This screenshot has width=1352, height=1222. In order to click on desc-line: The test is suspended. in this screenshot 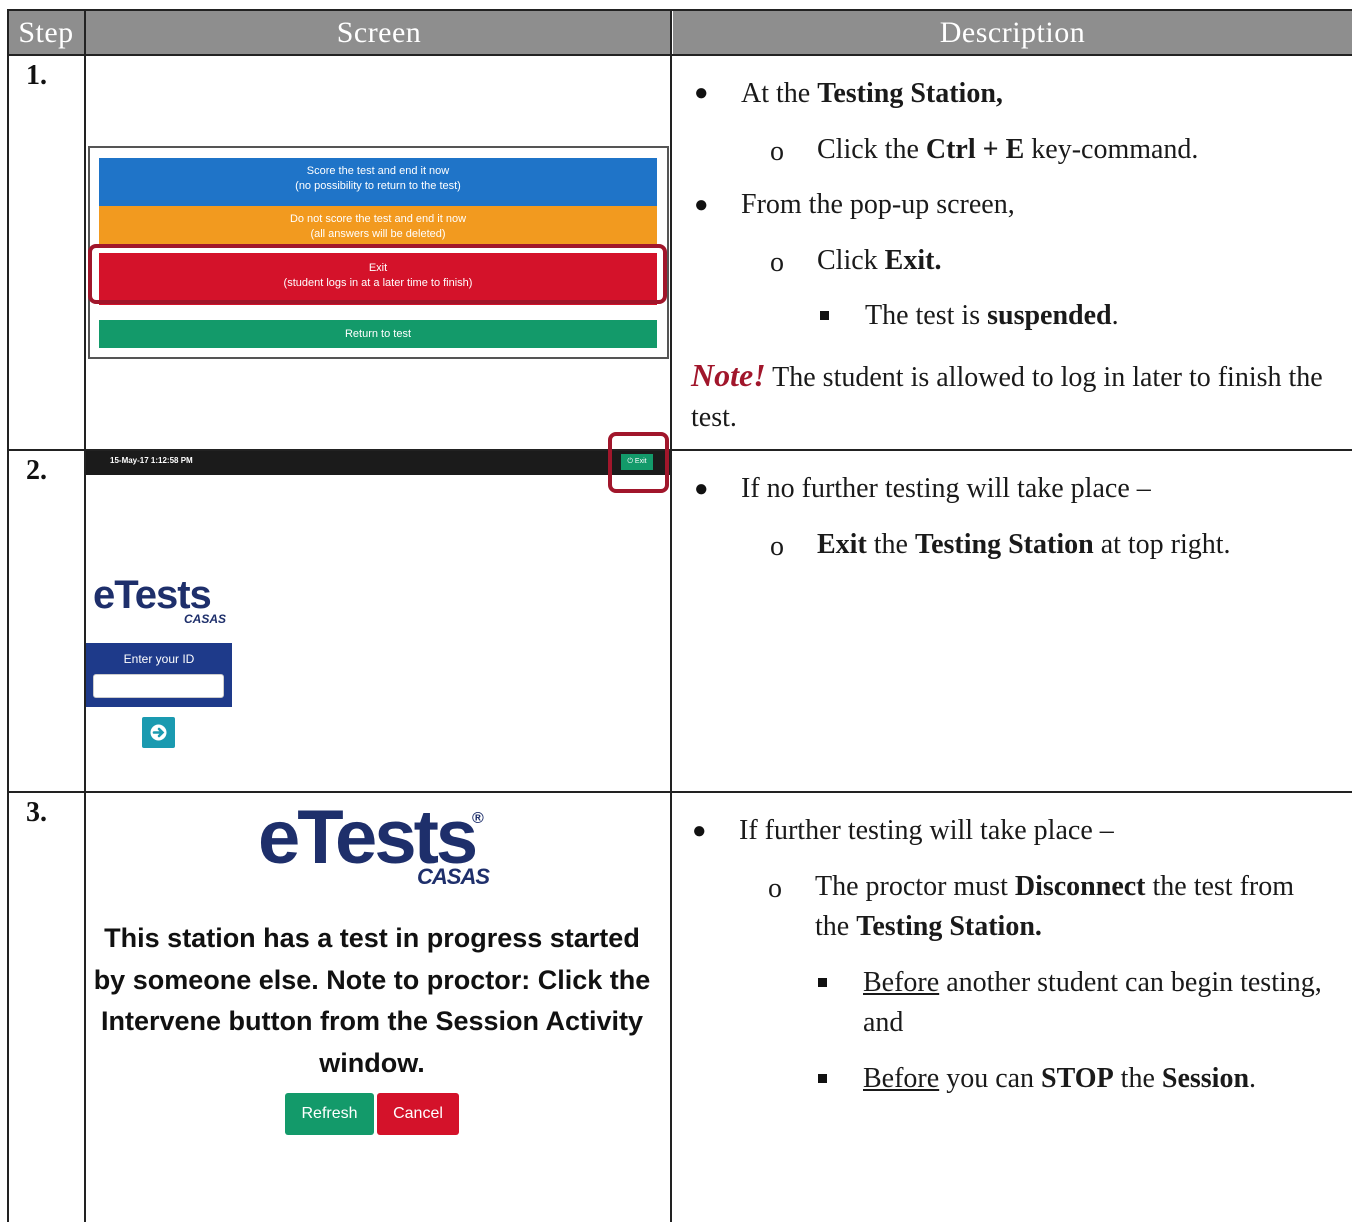, I will do `click(992, 315)`.